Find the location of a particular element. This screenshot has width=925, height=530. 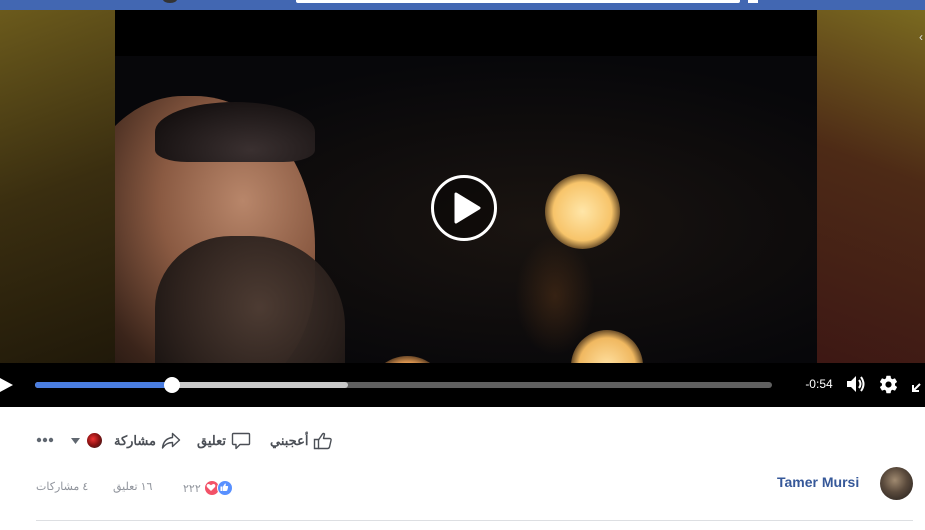

comment-icon is located at coordinates (241, 441).